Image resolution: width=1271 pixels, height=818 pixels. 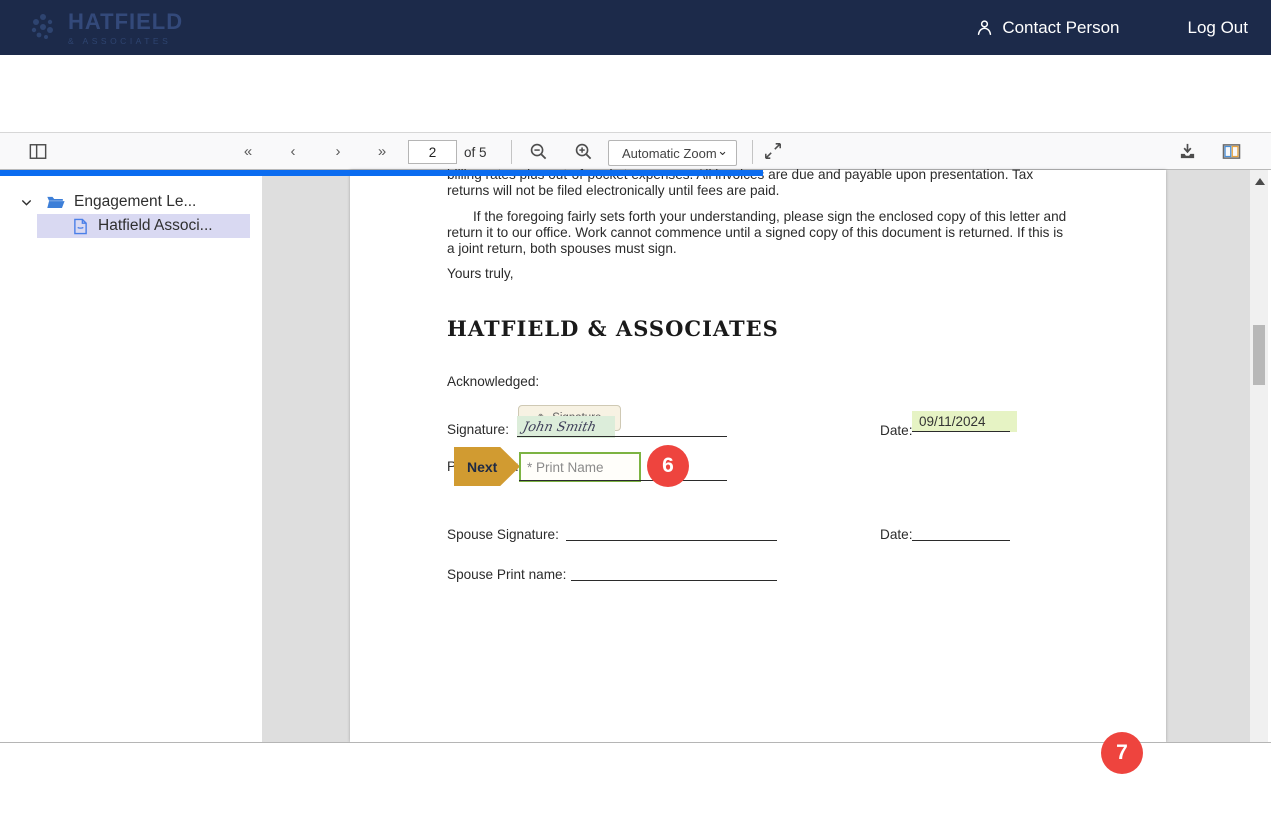 What do you see at coordinates (338, 151) in the screenshot?
I see `next-page-button: ›` at bounding box center [338, 151].